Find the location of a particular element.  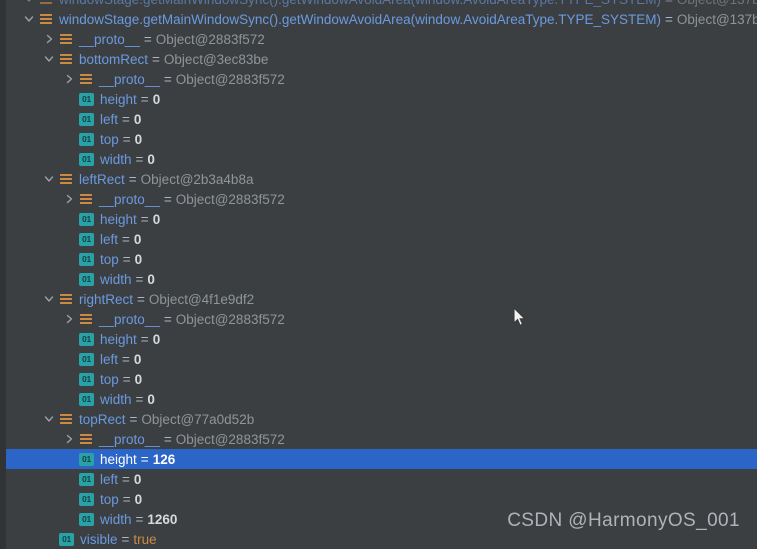

variable-name: height is located at coordinates (118, 99).